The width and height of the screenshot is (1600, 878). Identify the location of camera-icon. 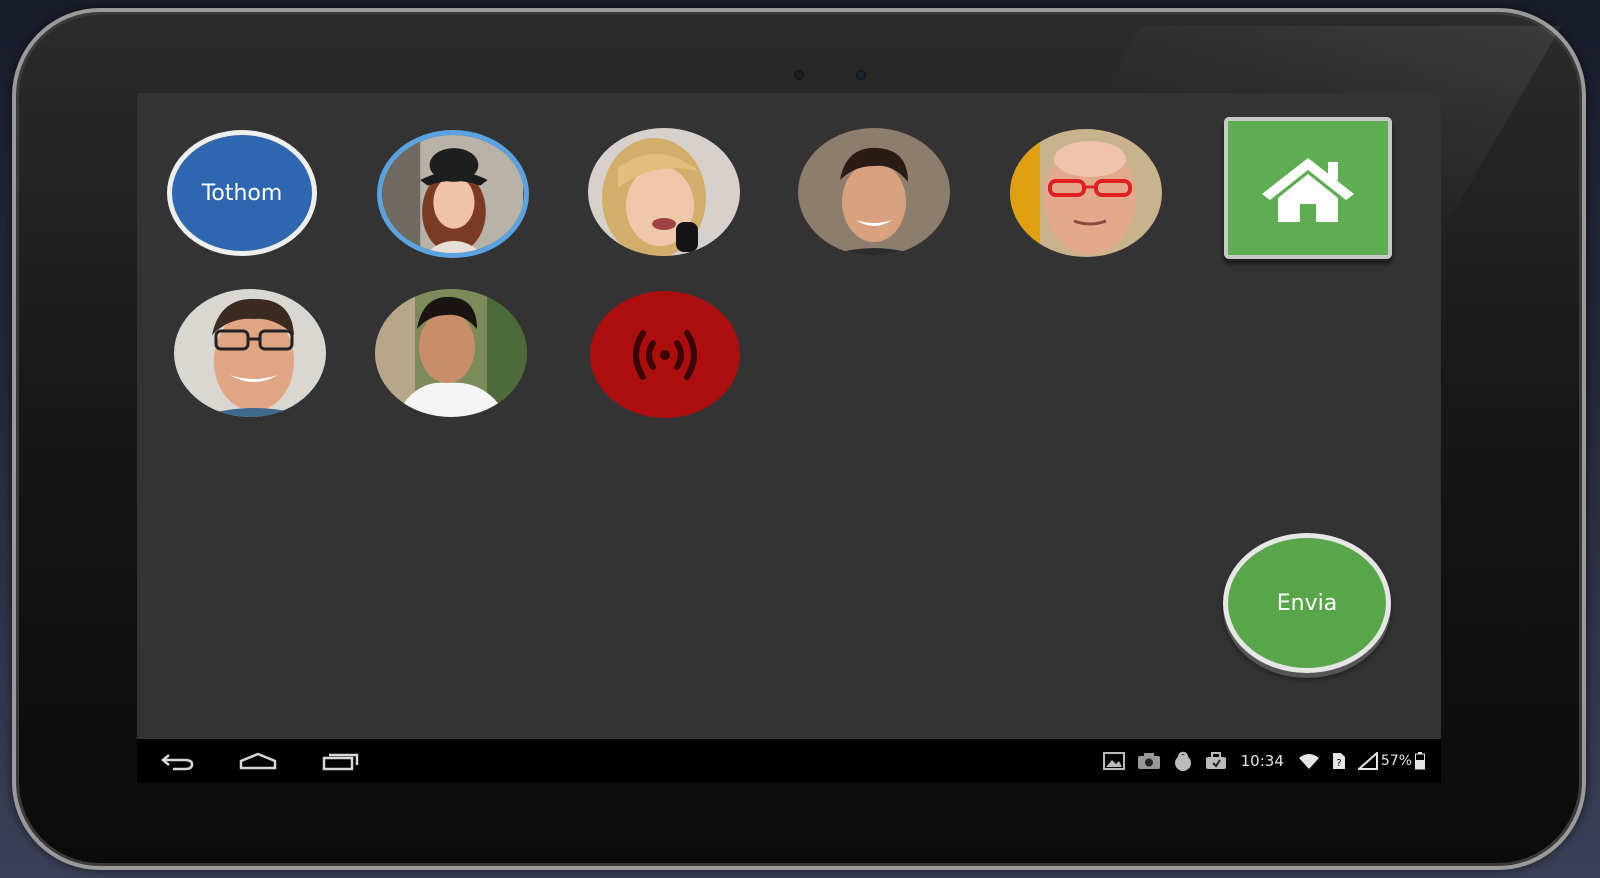
(1149, 761).